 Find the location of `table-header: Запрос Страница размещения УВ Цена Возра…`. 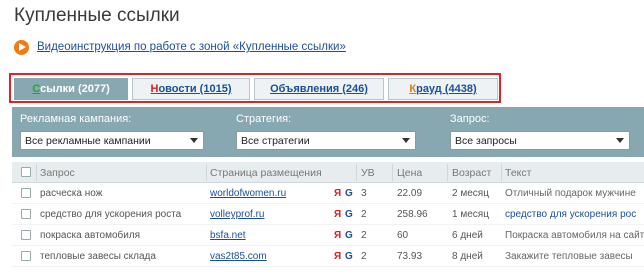

table-header: Запрос Страница размещения УВ Цена Возра… is located at coordinates (328, 172).